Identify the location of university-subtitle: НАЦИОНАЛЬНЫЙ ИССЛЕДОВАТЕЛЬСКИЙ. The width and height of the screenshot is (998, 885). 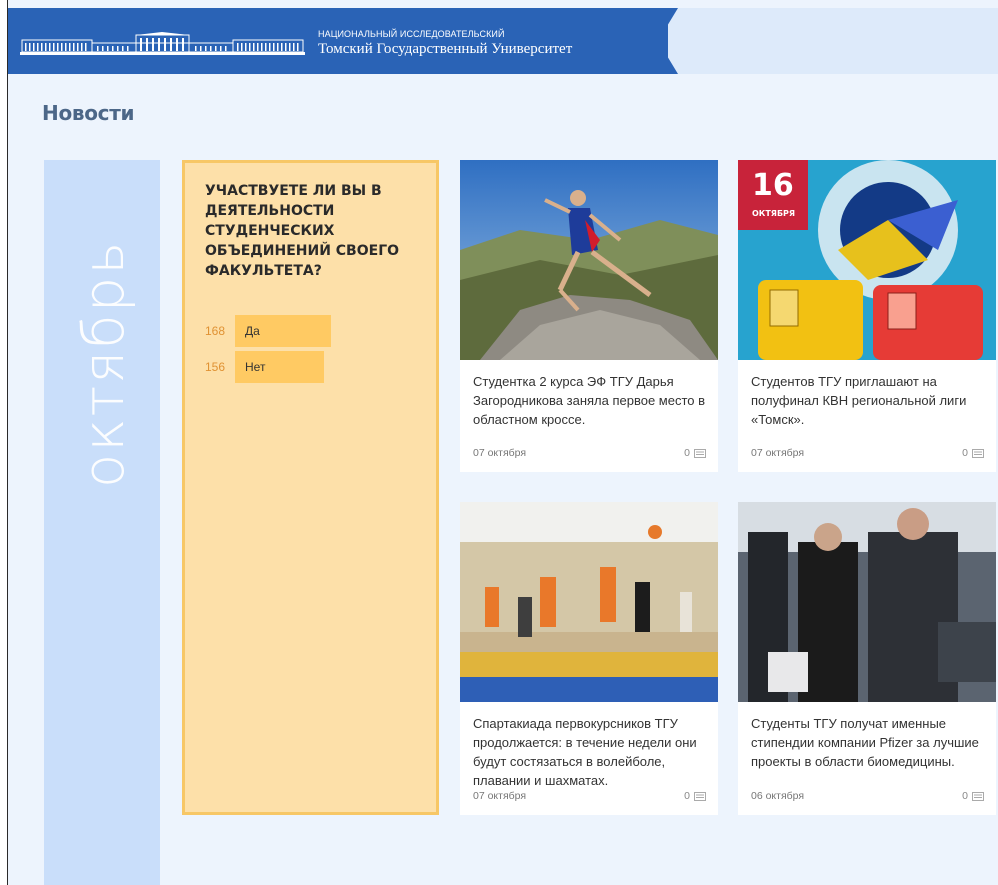
(411, 34).